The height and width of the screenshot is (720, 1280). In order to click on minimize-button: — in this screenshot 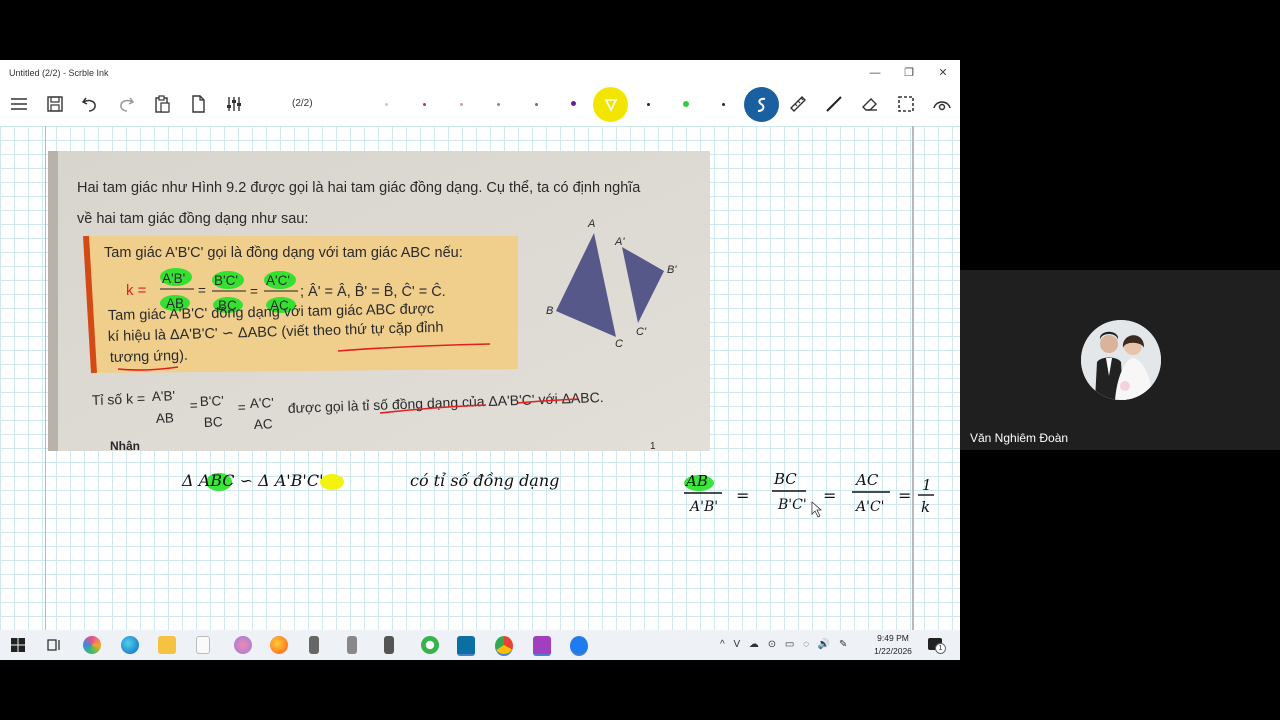, I will do `click(875, 72)`.